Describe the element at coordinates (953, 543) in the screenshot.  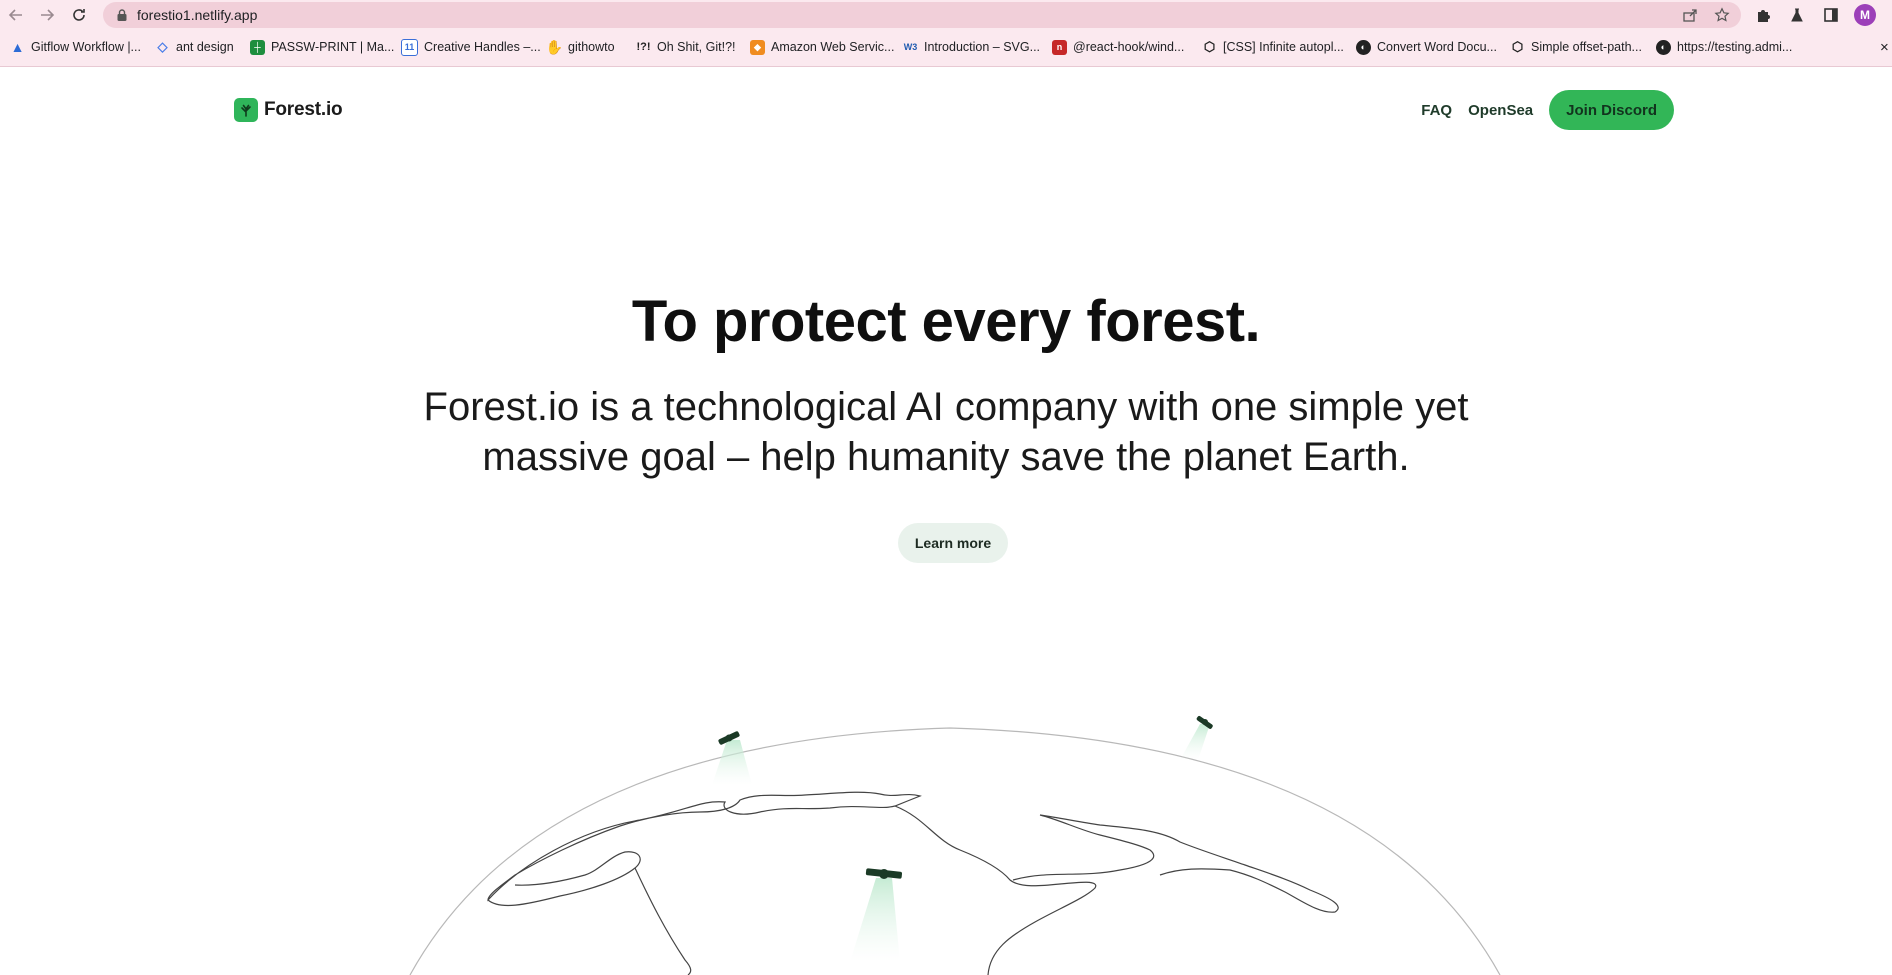
I see `learn-more-button: Learn more` at that location.